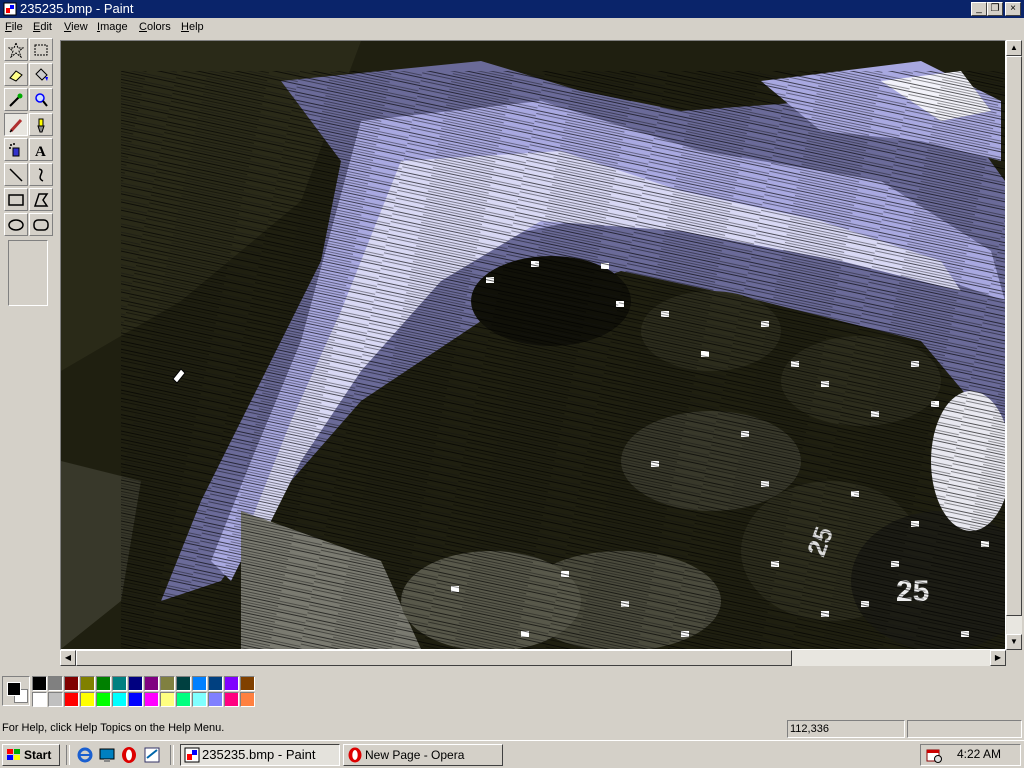 The image size is (1024, 768). Describe the element at coordinates (1014, 336) in the screenshot. I see `vertical-scroll-thumb` at that location.